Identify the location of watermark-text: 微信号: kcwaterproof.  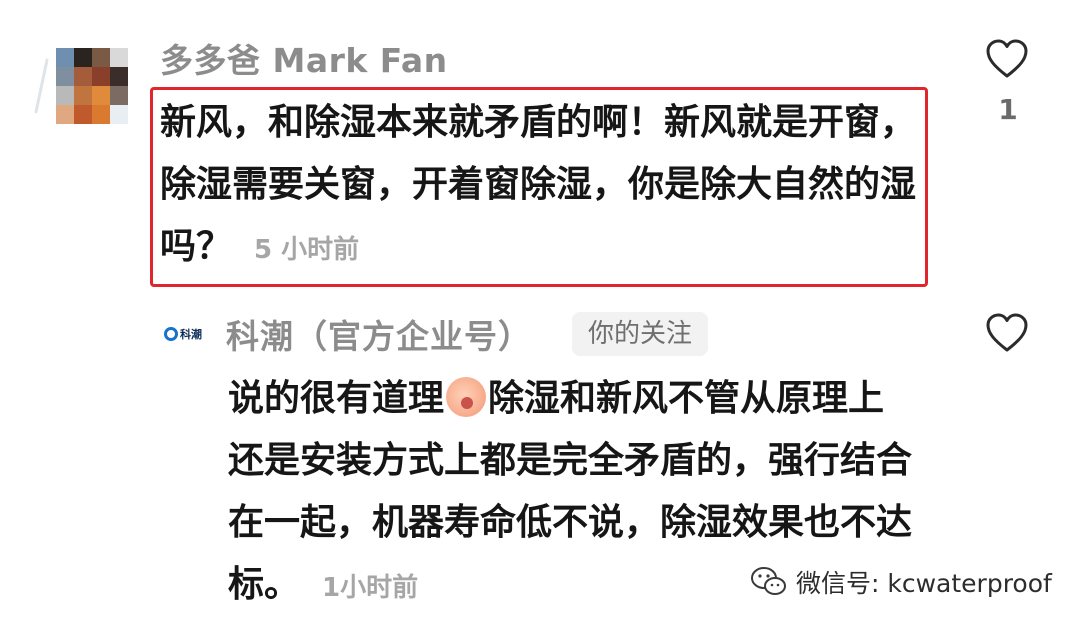
(924, 583).